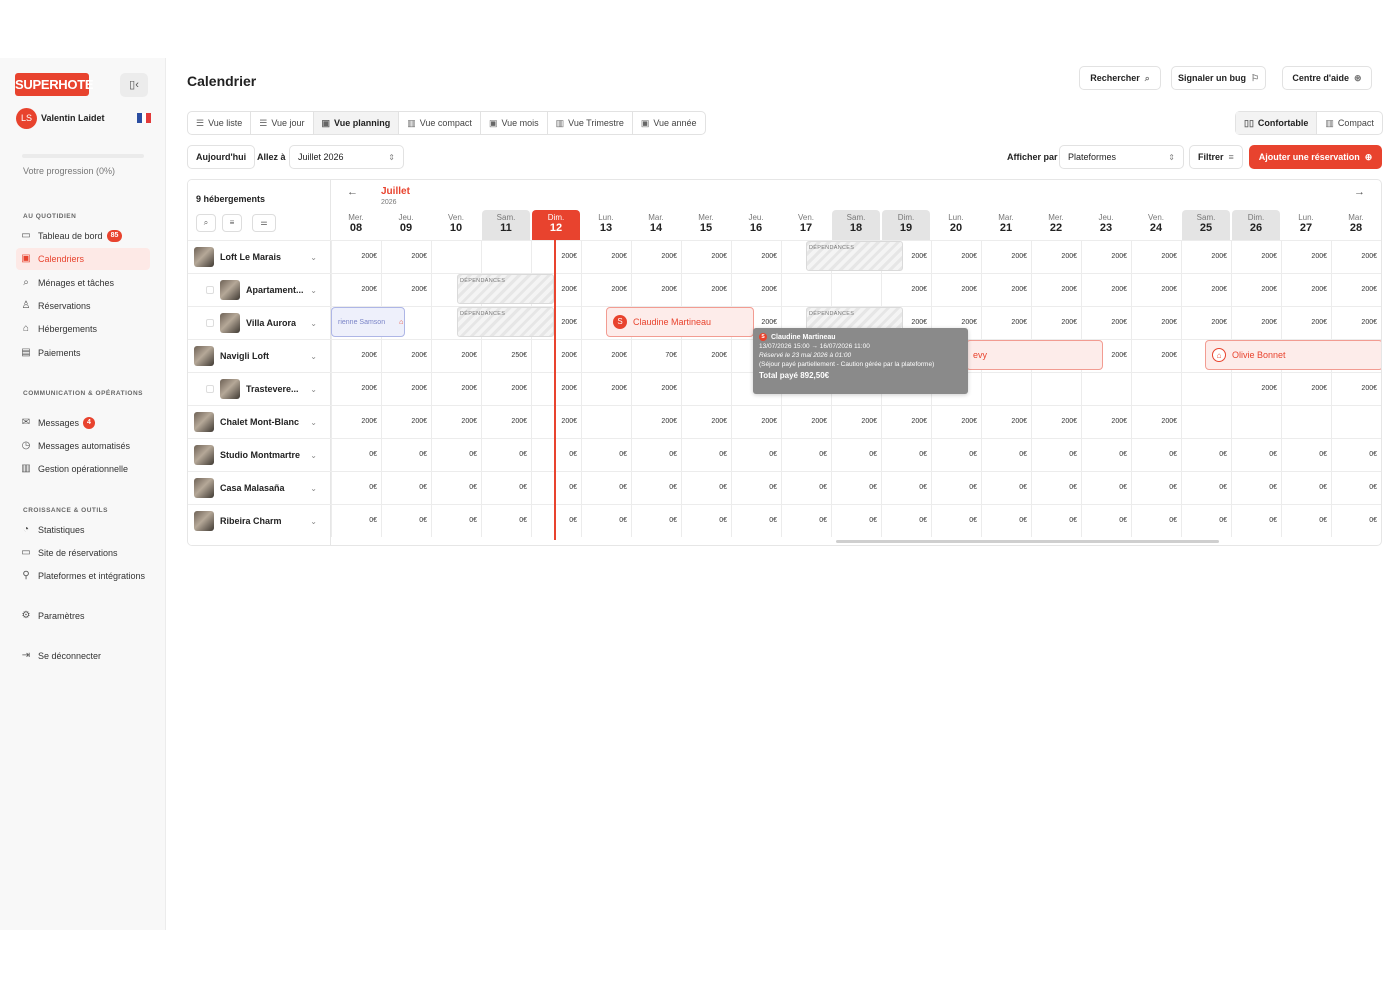 Image resolution: width=1400 pixels, height=989 pixels. I want to click on sidebar-item-settings: ⚙ Paramètres, so click(83, 616).